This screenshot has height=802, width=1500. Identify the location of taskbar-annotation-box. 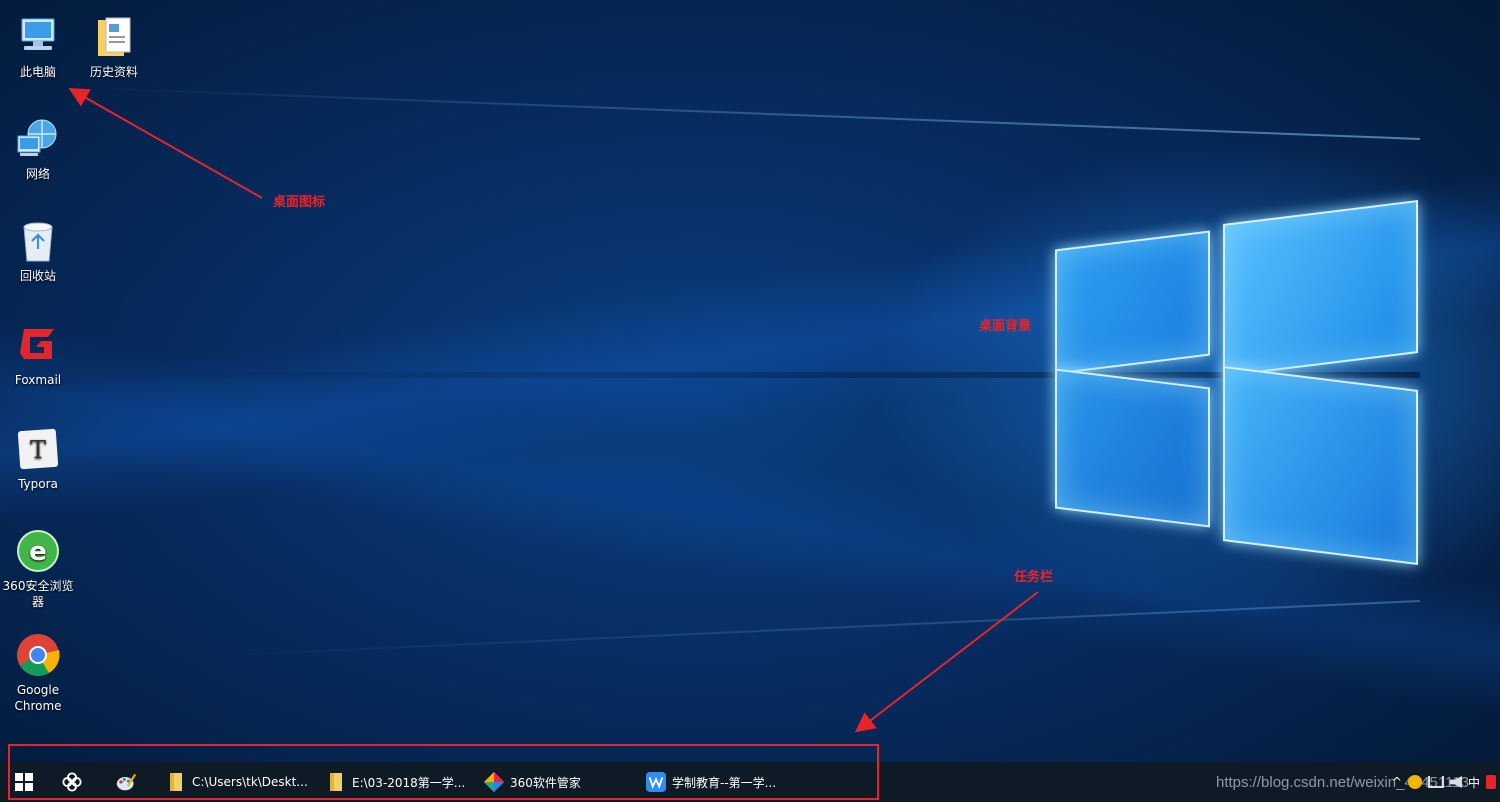
(443, 772).